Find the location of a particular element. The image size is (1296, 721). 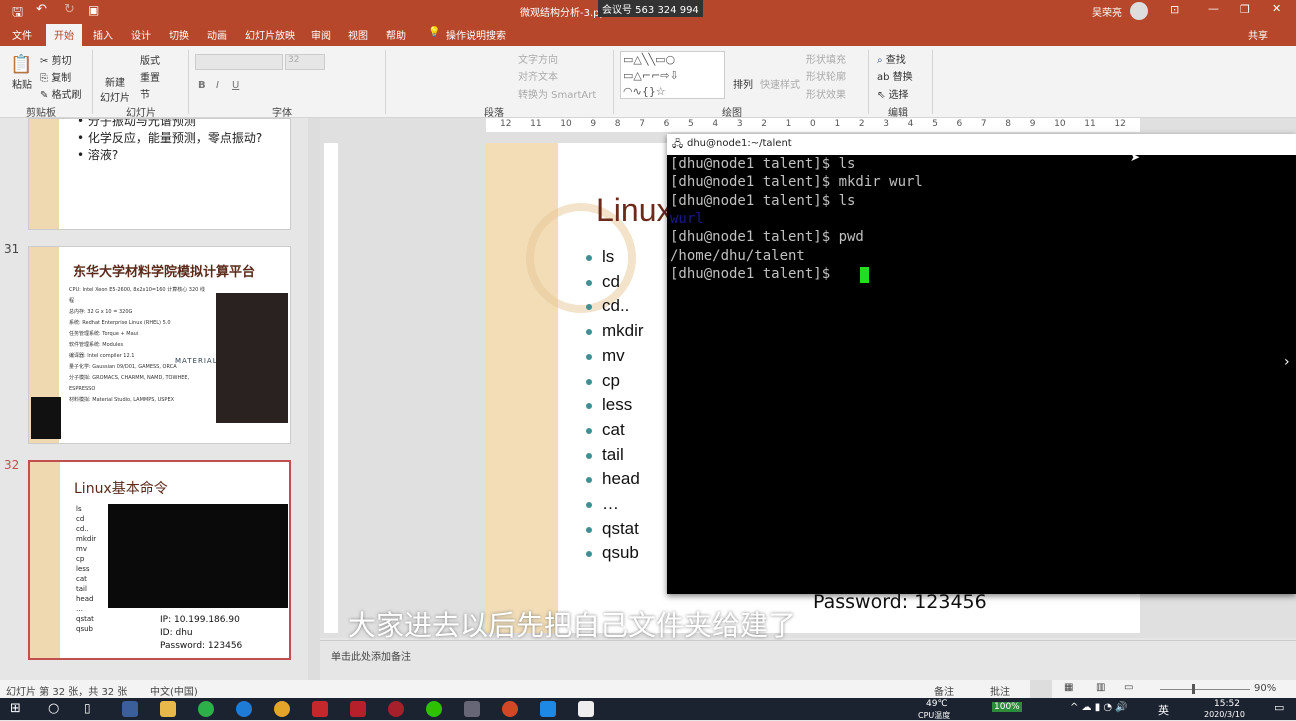

minimize-button: — is located at coordinates (1213, 8).